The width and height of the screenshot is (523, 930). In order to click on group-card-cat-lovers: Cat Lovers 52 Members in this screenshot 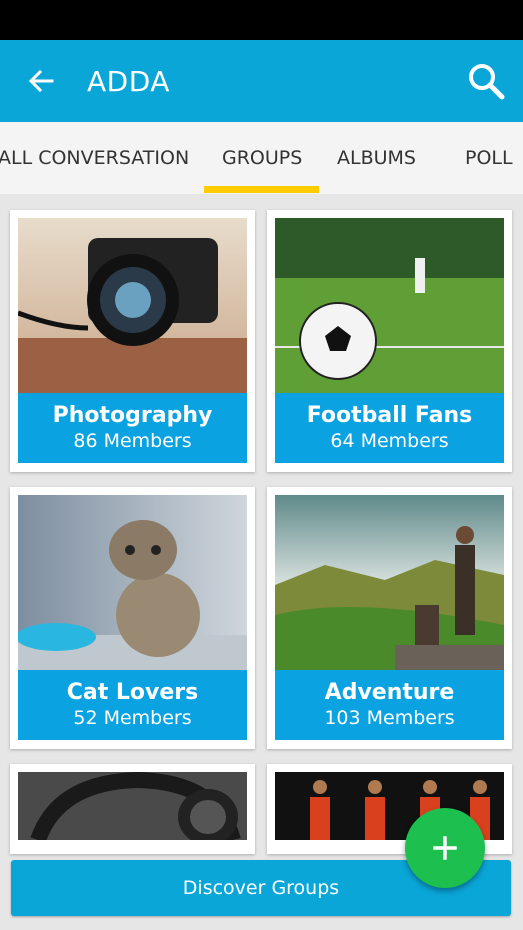, I will do `click(132, 618)`.